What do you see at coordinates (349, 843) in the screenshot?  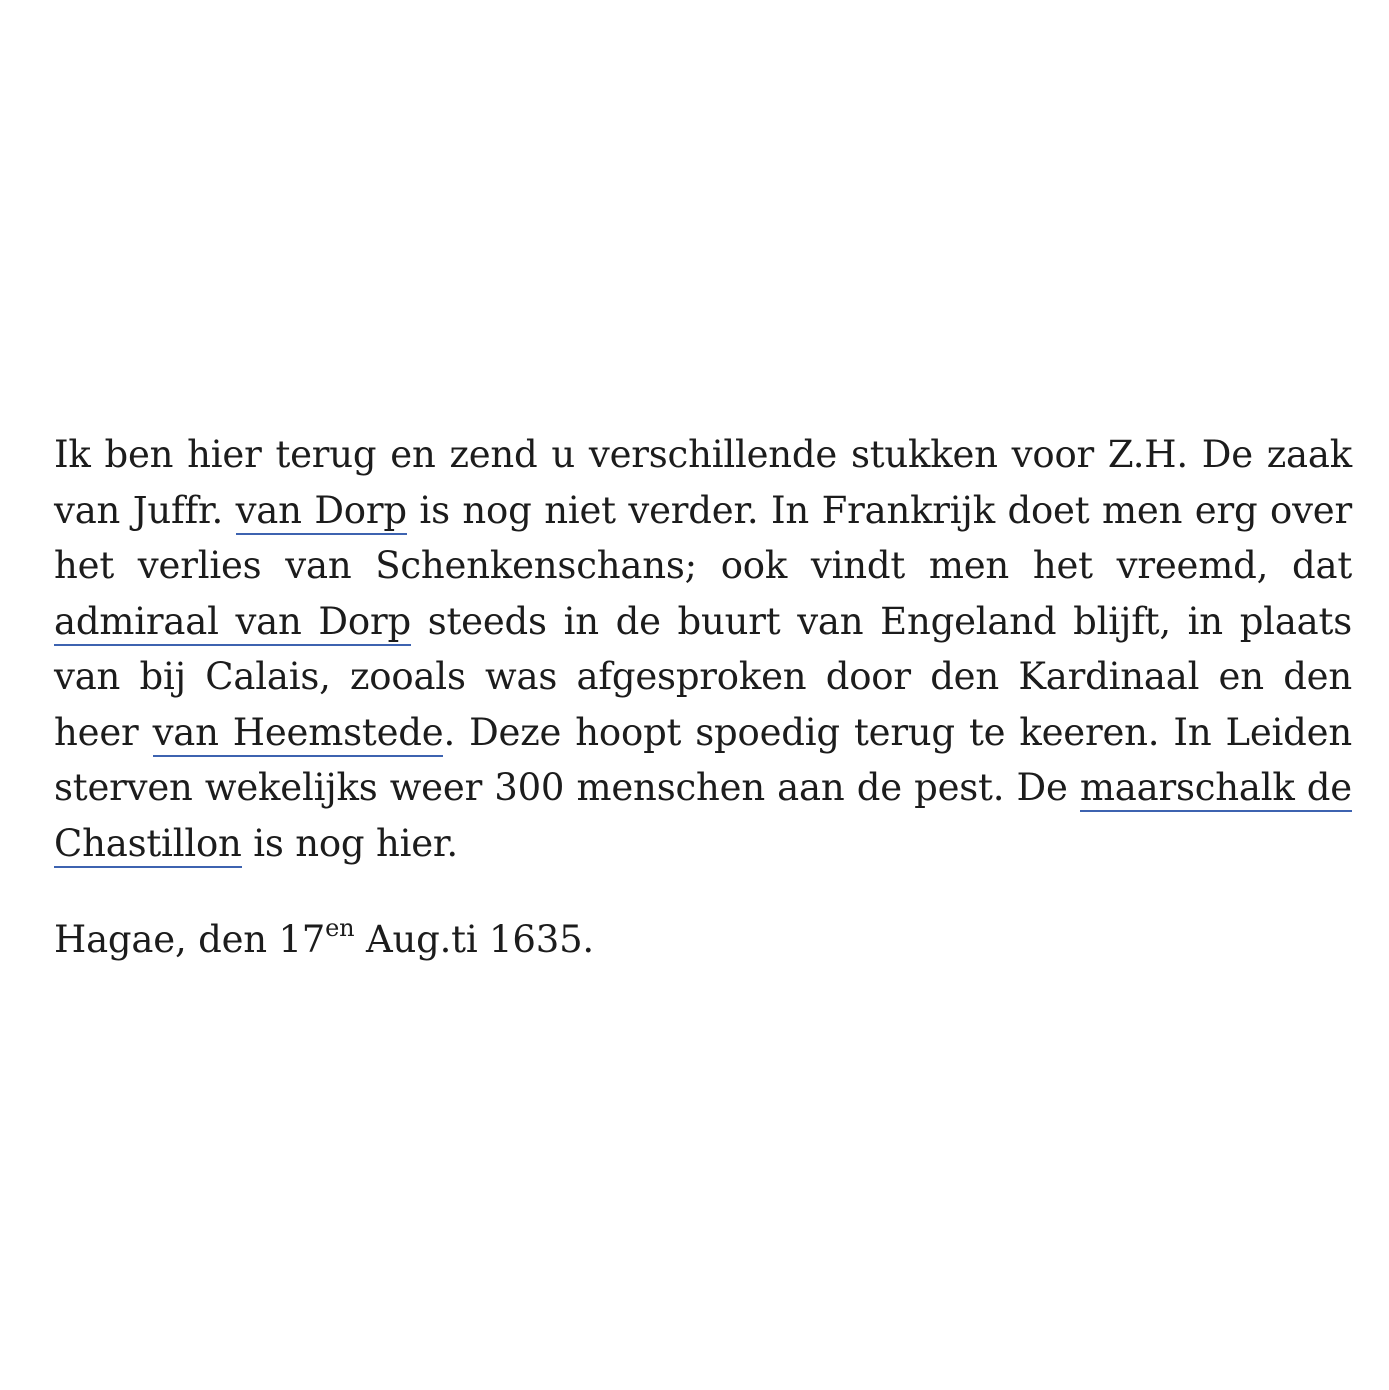 I see `letter-text-segment: is nog hier.` at bounding box center [349, 843].